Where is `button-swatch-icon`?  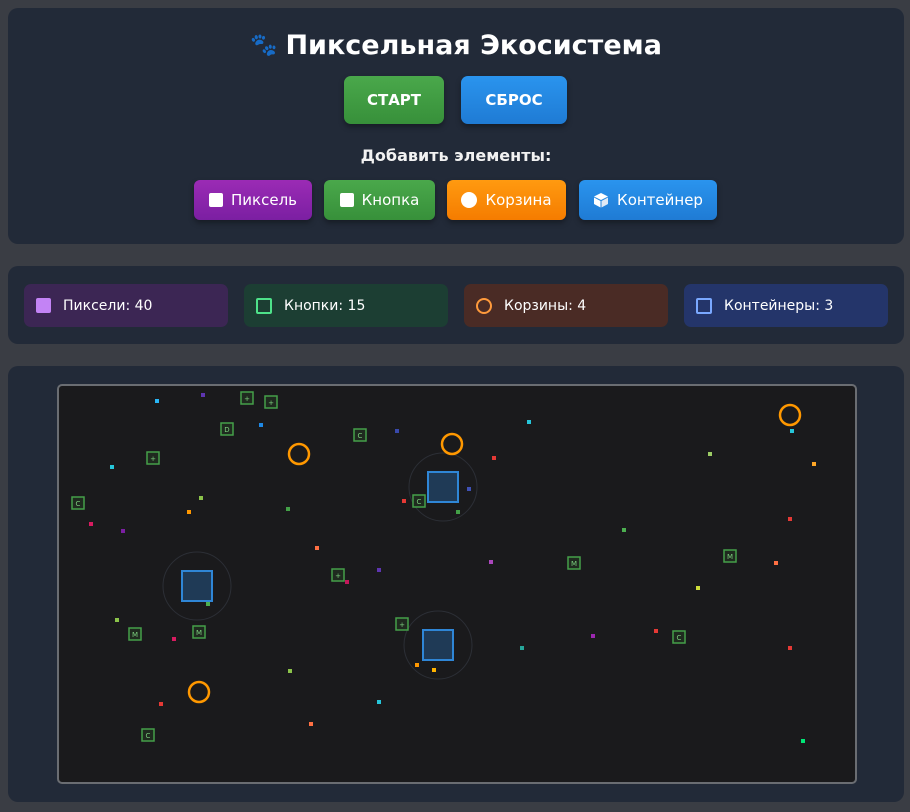 button-swatch-icon is located at coordinates (264, 305).